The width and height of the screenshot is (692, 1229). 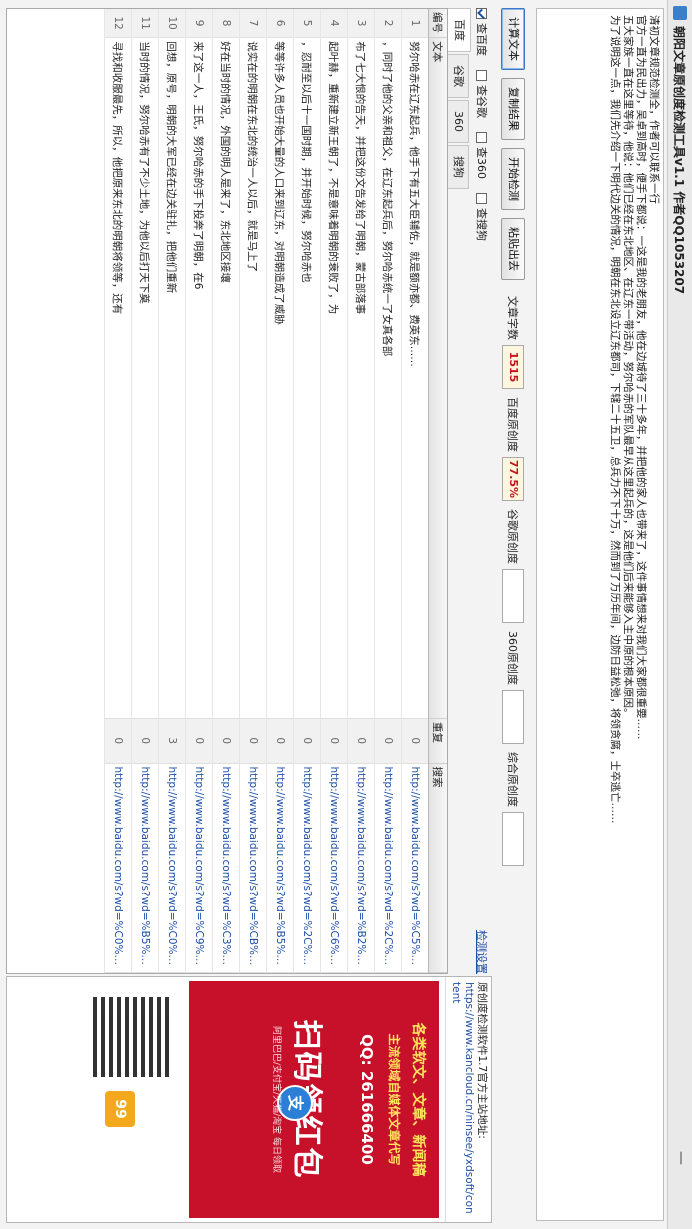 What do you see at coordinates (482, 1060) in the screenshot?
I see `site-intro-text: 原创度检测软件1.7官方主站地址:` at bounding box center [482, 1060].